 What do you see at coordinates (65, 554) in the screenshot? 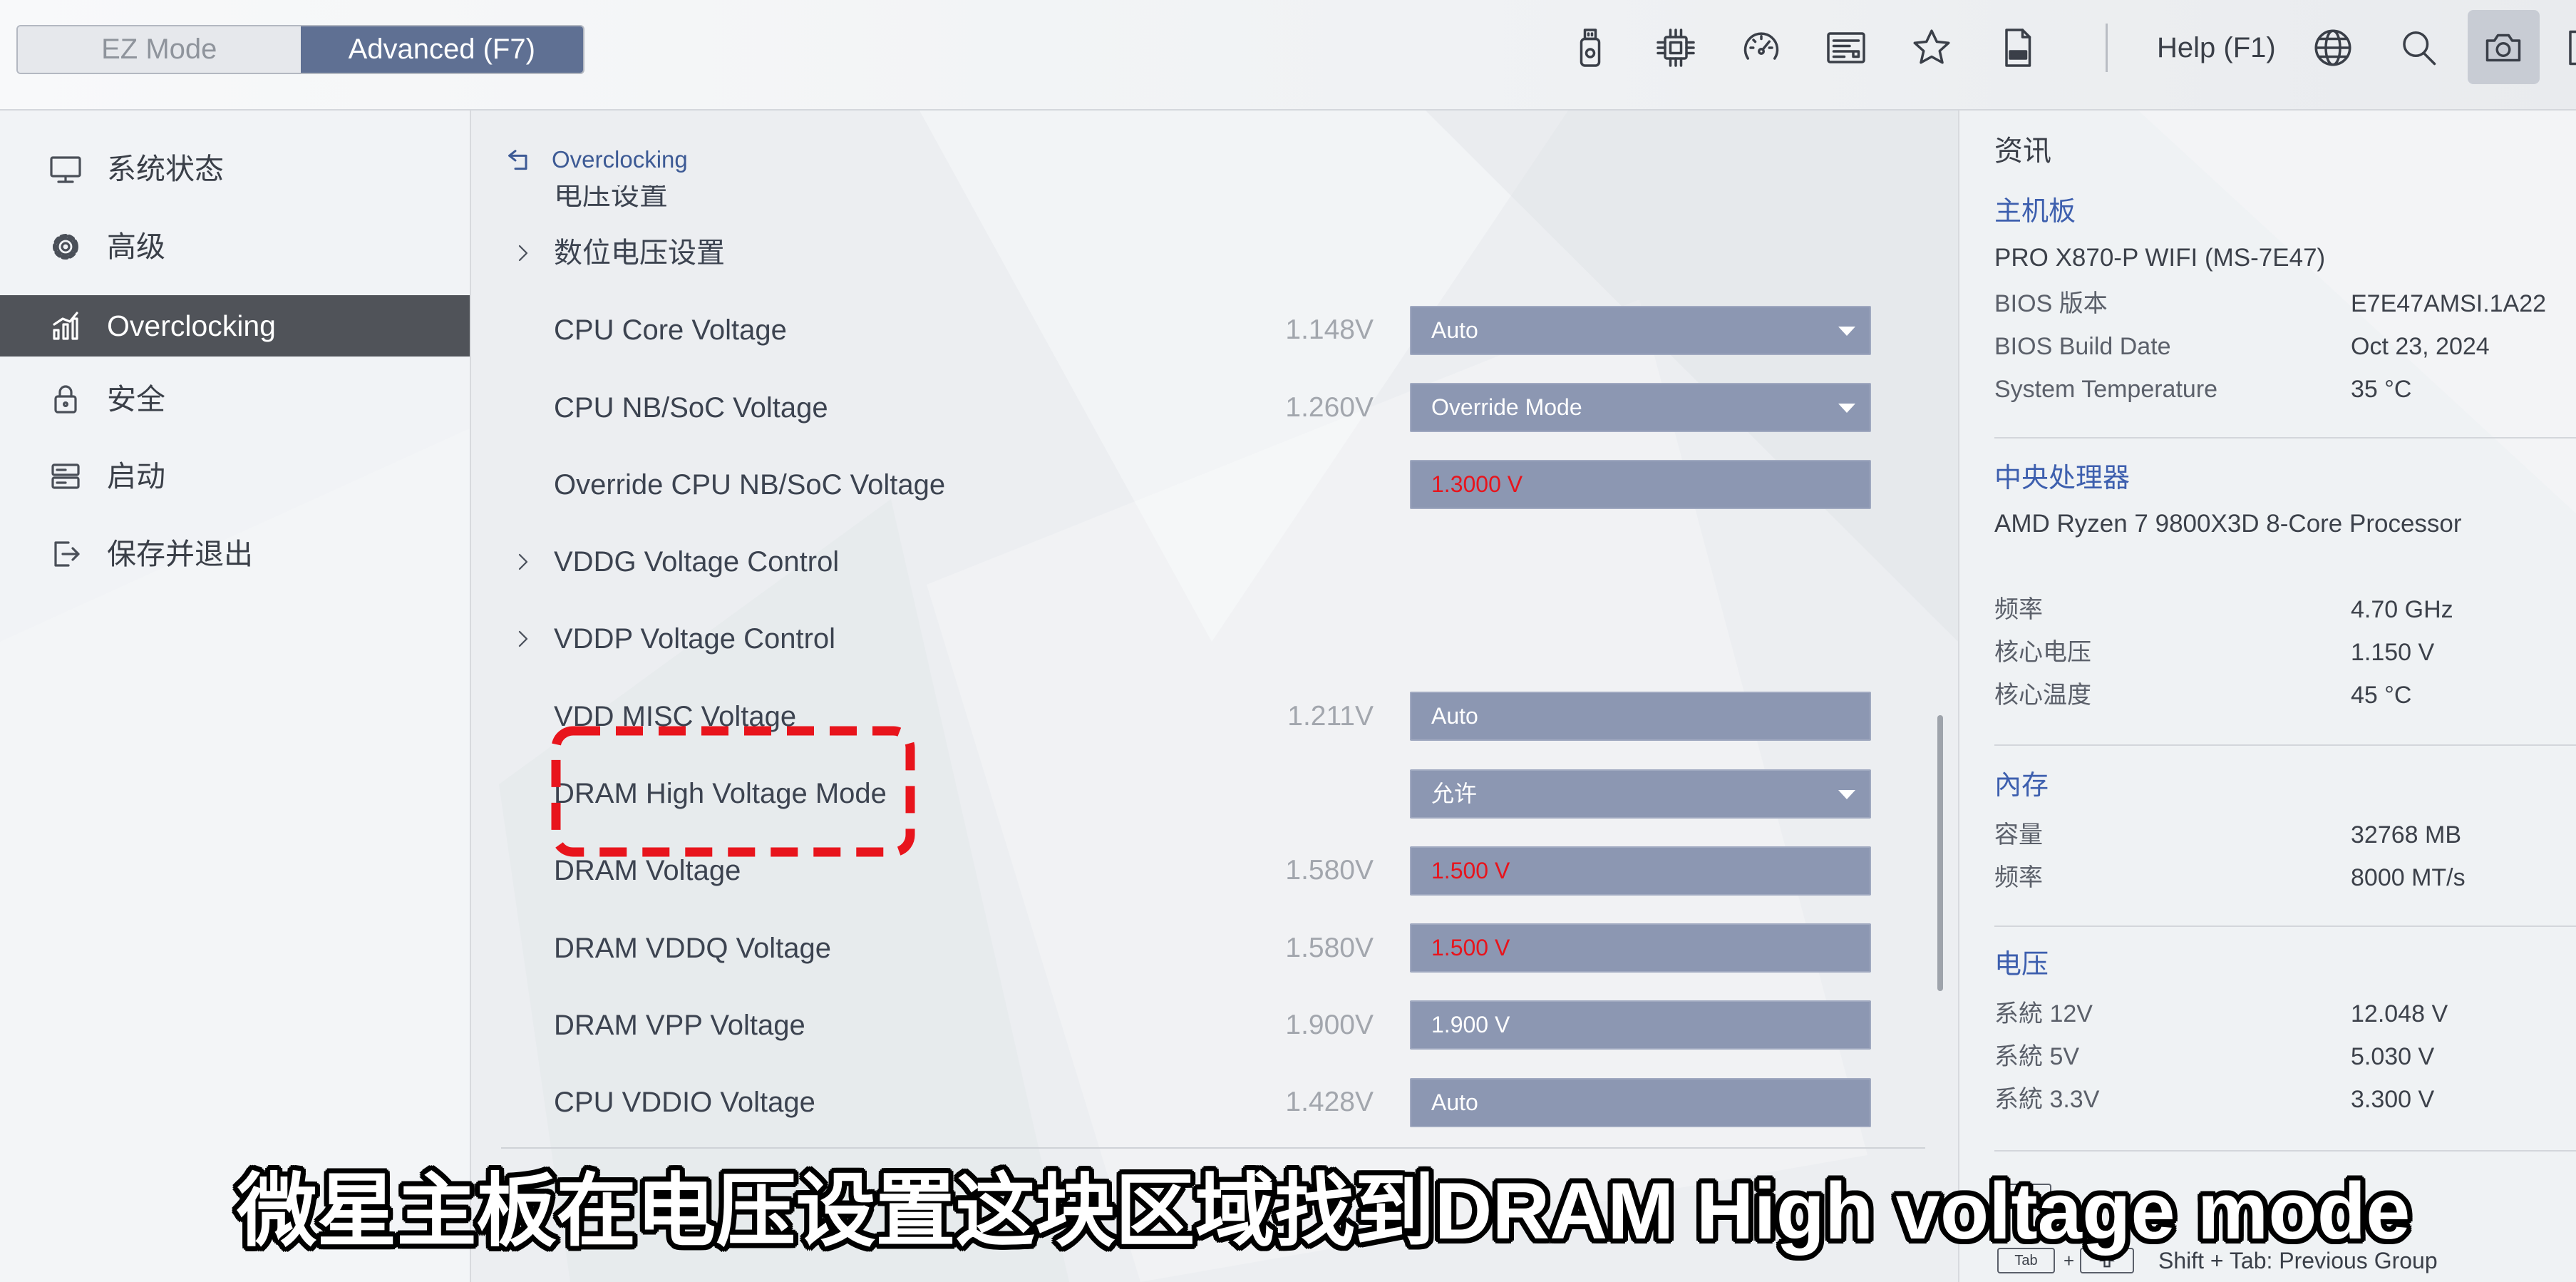
I see `exit-icon` at bounding box center [65, 554].